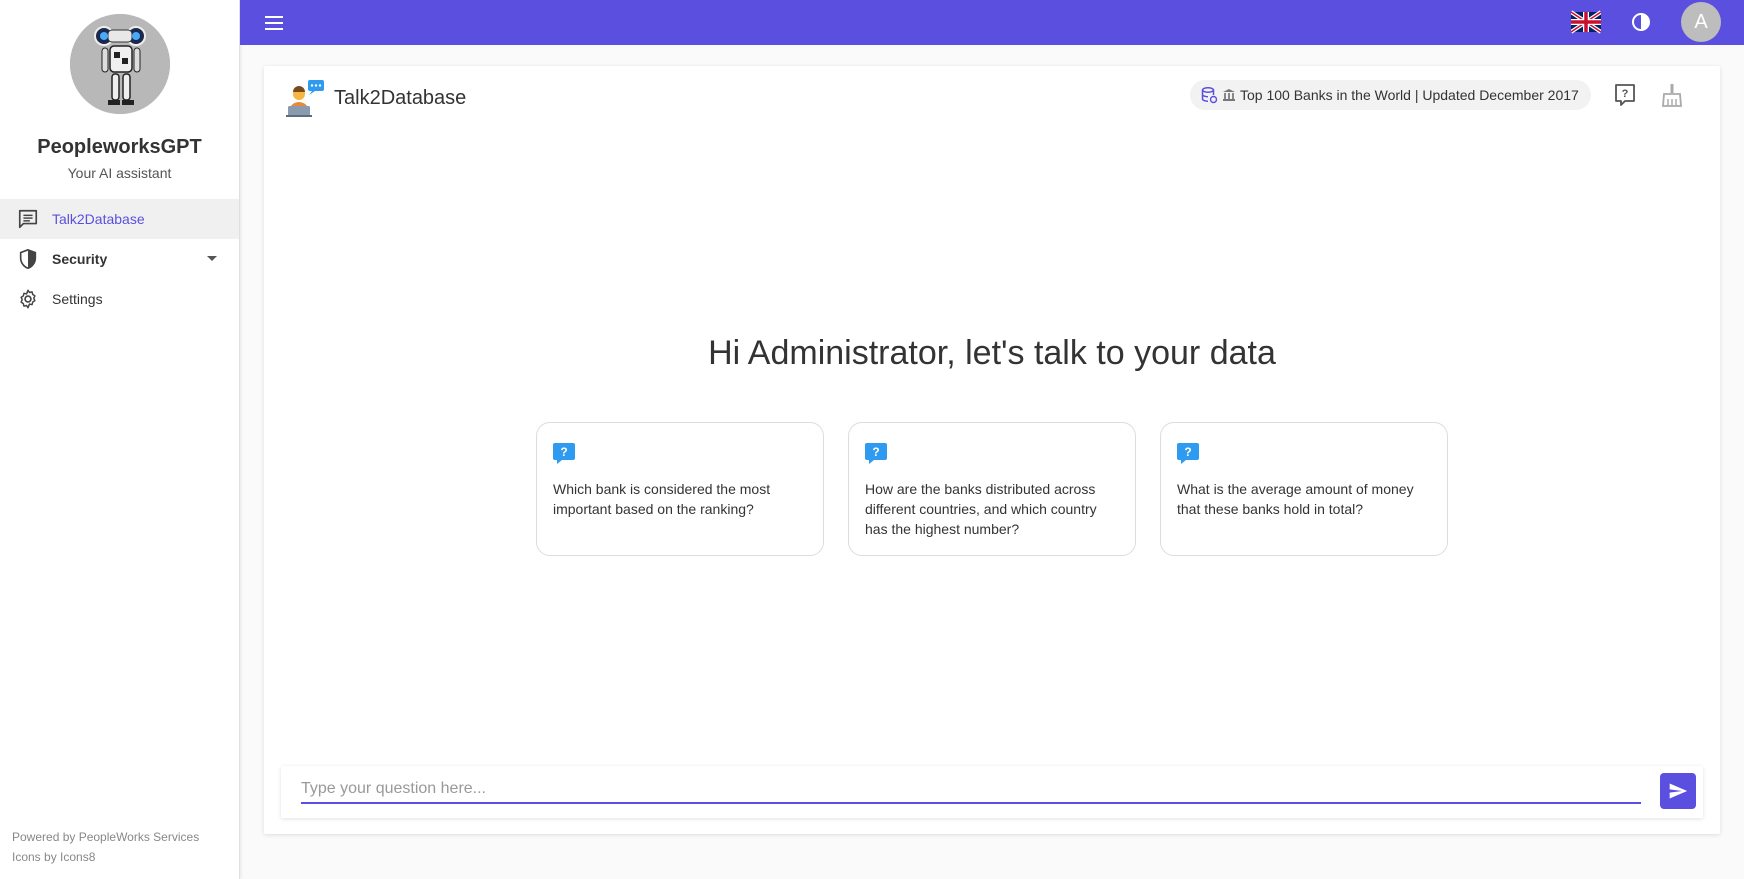 The image size is (1744, 879). Describe the element at coordinates (28, 219) in the screenshot. I see `chat-icon` at that location.